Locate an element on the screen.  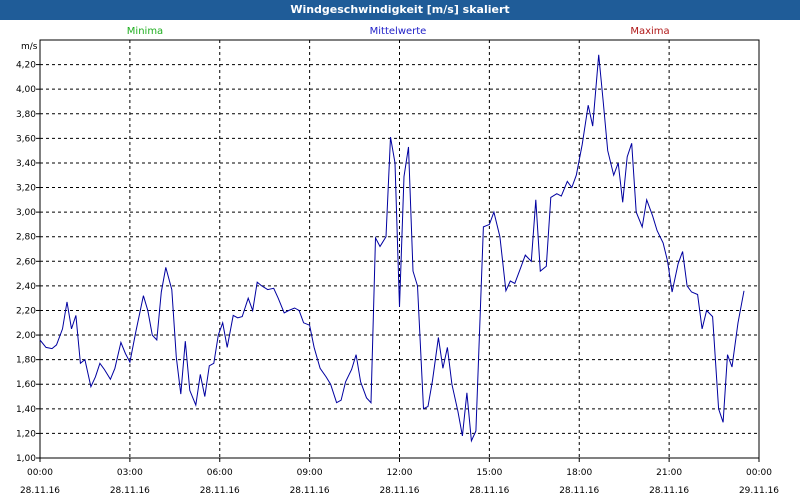
y-axis-unit: m/s is located at coordinates (29, 47).